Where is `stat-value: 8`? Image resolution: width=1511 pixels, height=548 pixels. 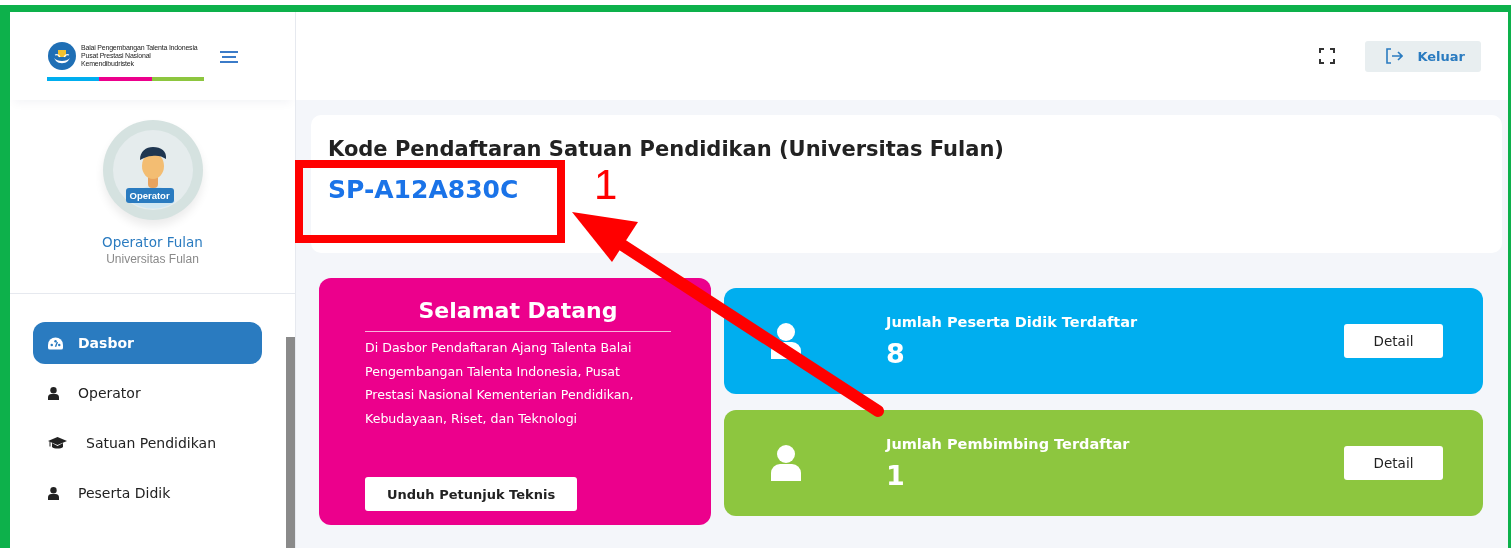 stat-value: 8 is located at coordinates (896, 353).